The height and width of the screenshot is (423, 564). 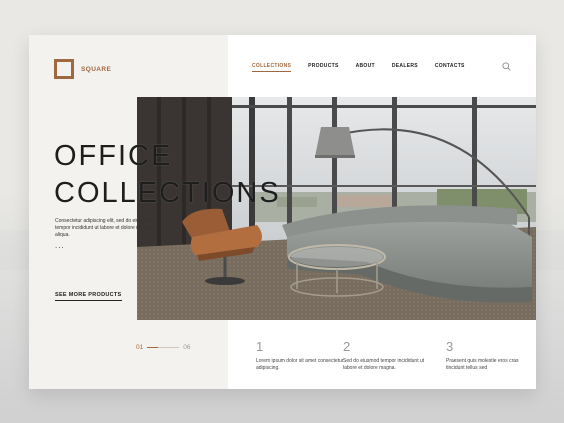 What do you see at coordinates (167, 175) in the screenshot?
I see `hero-title: OFFICE COLLECTIONS` at bounding box center [167, 175].